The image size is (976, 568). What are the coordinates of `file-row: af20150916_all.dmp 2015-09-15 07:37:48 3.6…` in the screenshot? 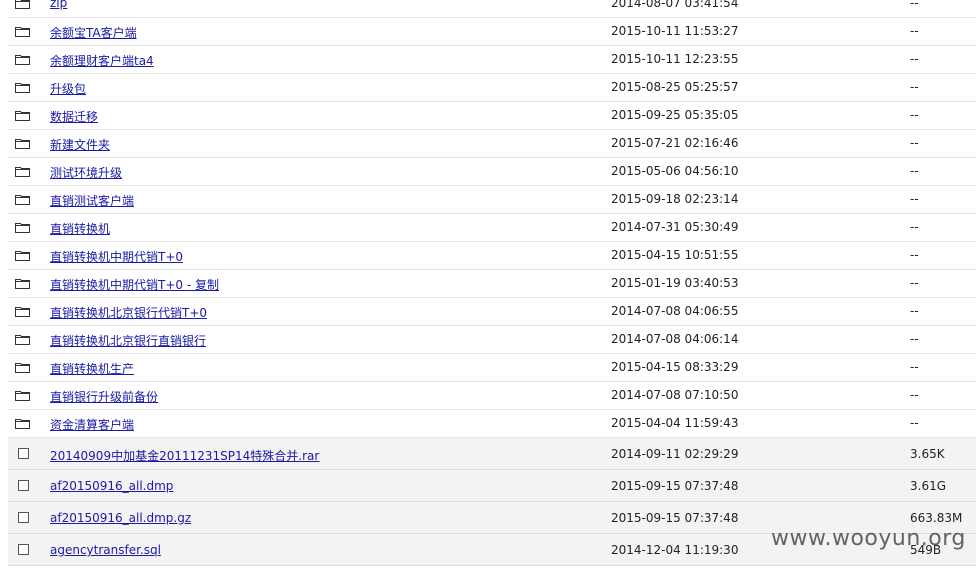 It's located at (492, 486).